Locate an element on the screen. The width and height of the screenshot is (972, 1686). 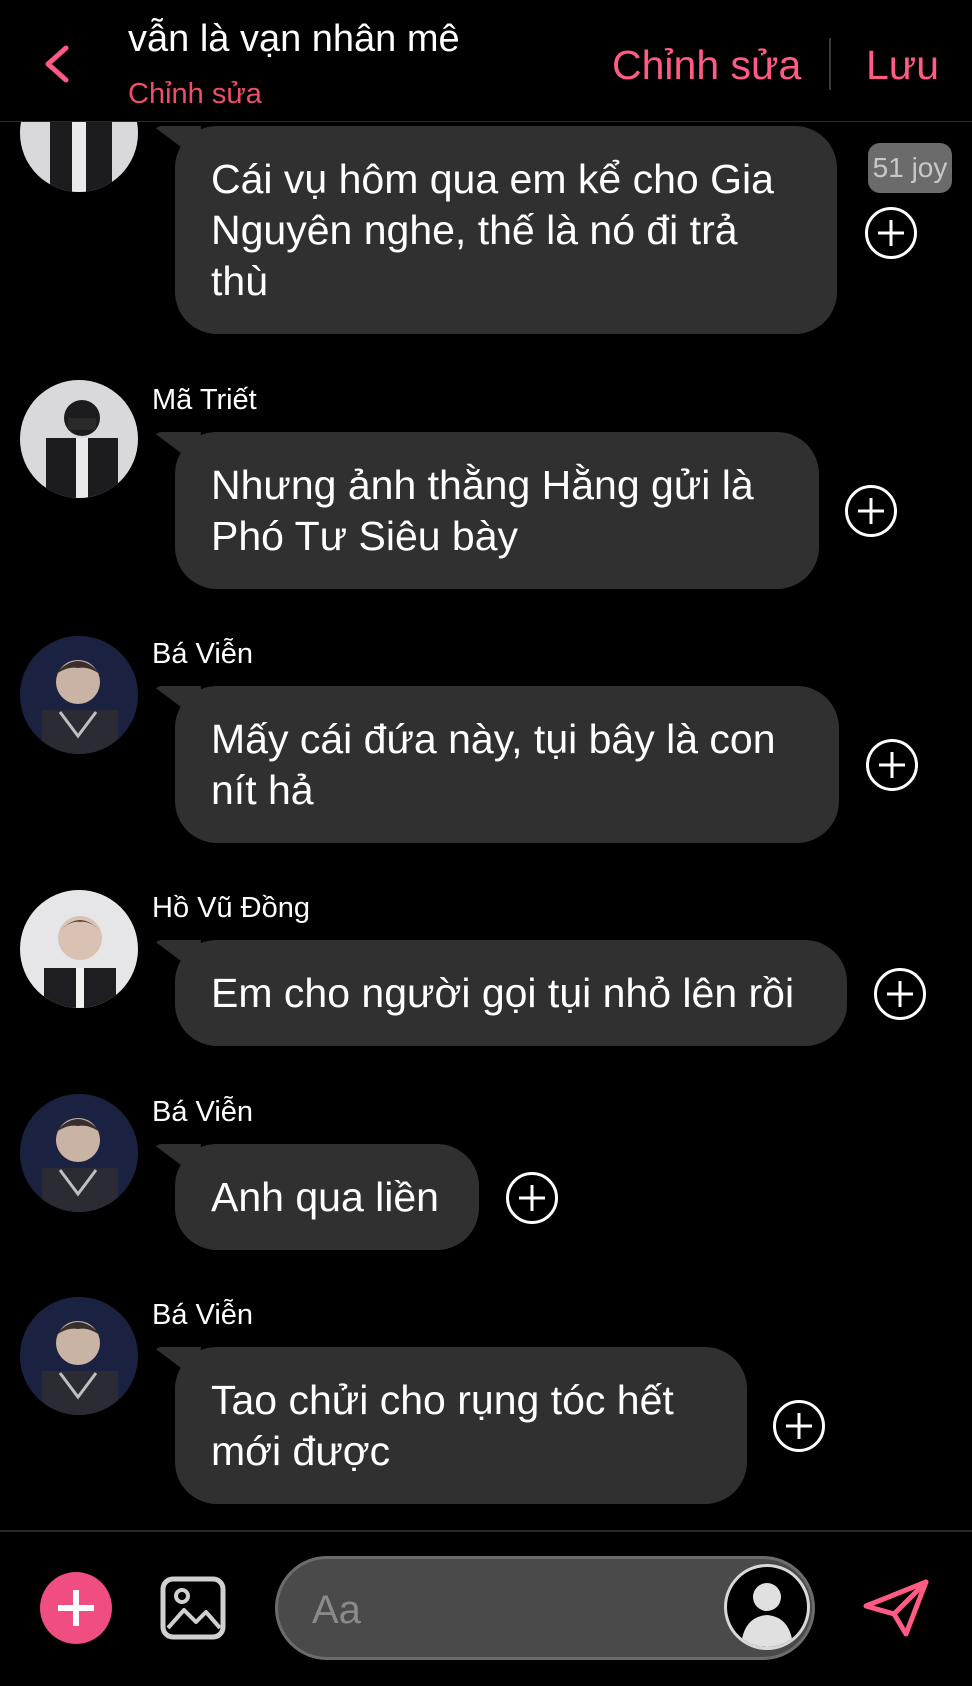
message-bubble: Anh qua liền is located at coordinates (327, 1197).